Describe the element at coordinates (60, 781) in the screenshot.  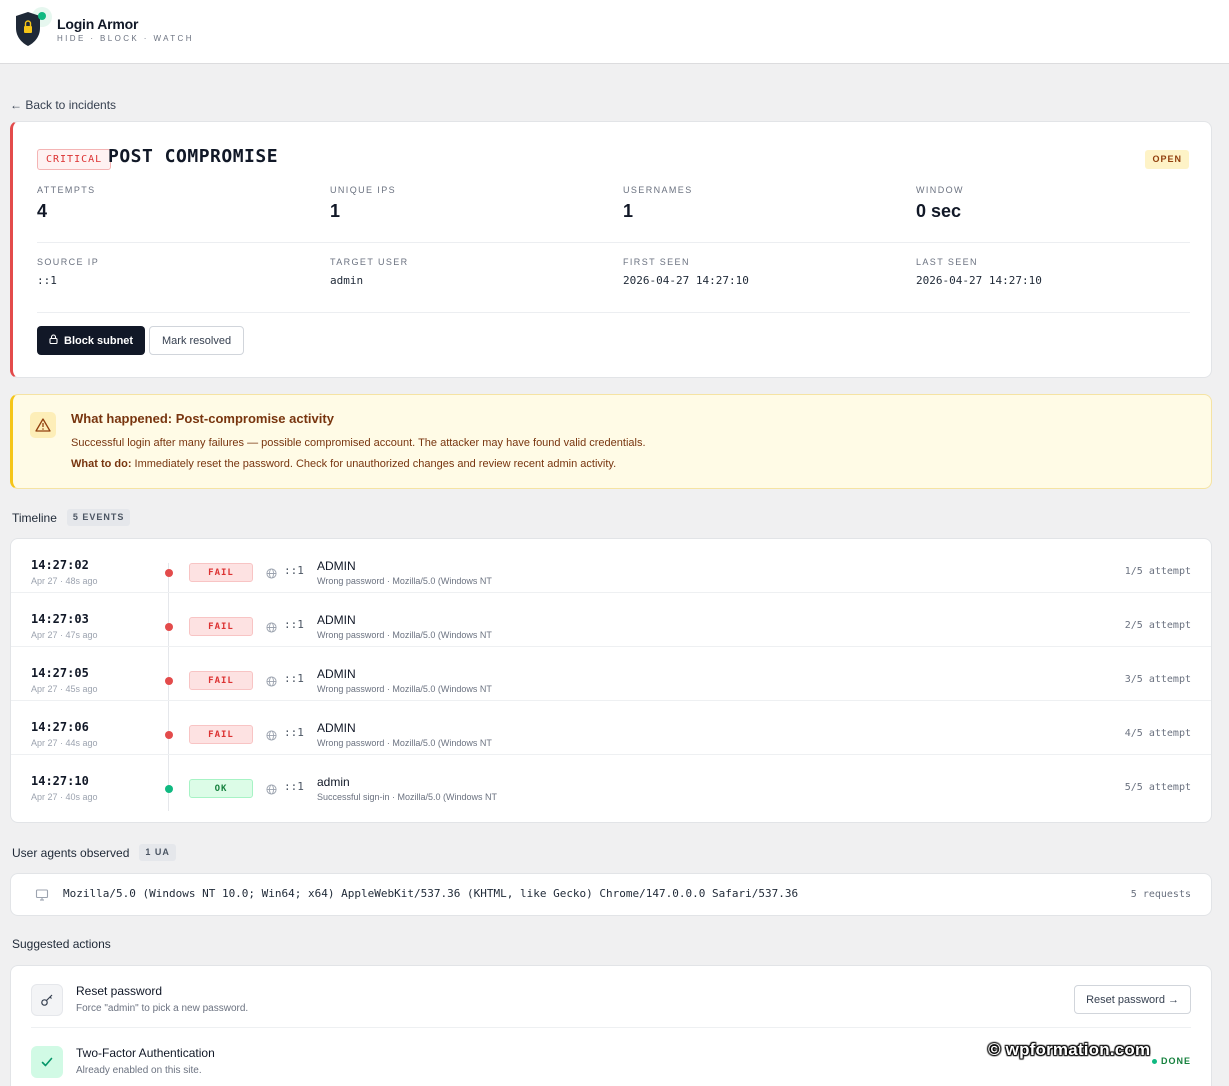
I see `event-time: 14:27:10` at that location.